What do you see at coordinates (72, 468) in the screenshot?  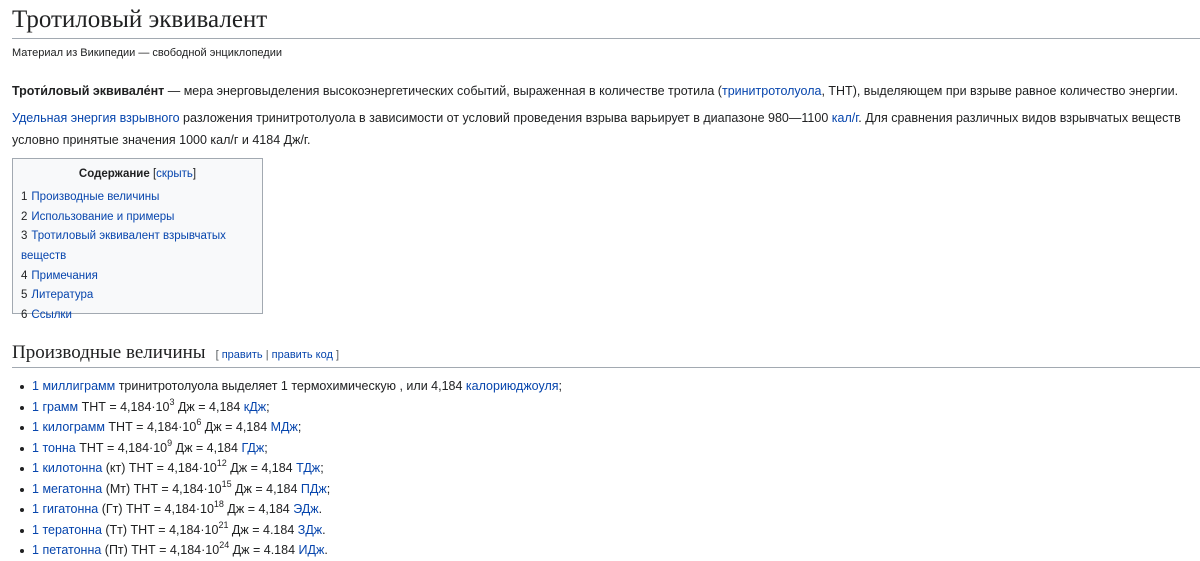 I see `unit-link: килотонна` at bounding box center [72, 468].